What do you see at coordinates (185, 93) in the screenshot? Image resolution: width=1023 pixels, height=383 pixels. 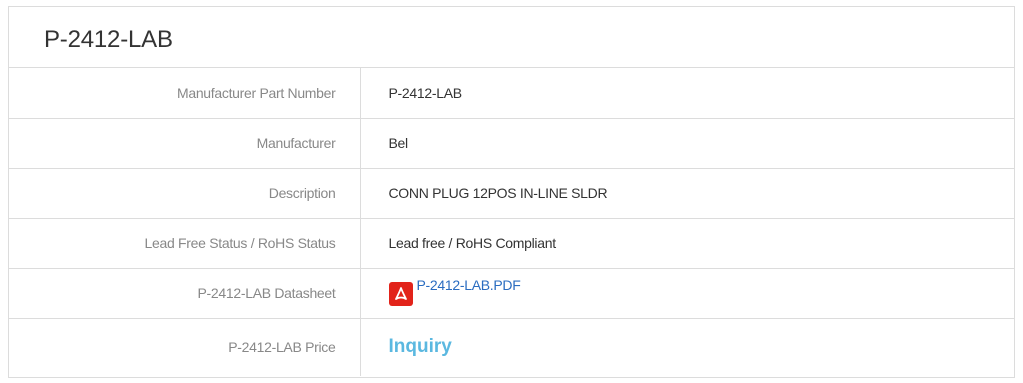 I see `spec-label-mpn: Manufacturer Part Number` at bounding box center [185, 93].